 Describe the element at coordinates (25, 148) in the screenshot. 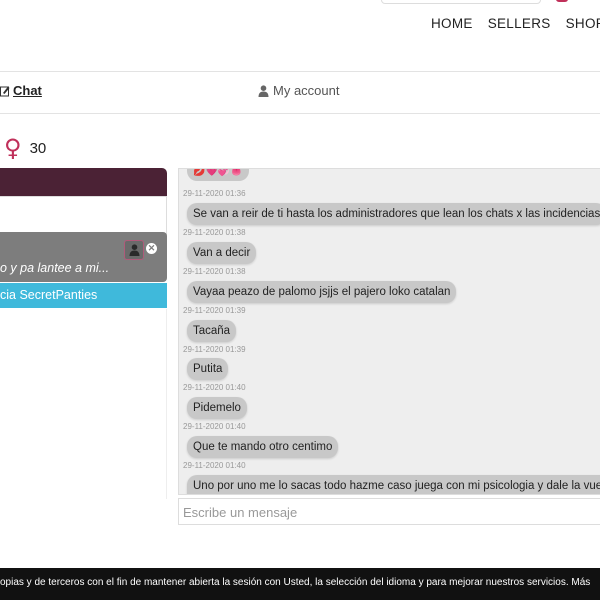

I see `profile-summary: ♀ 30` at that location.